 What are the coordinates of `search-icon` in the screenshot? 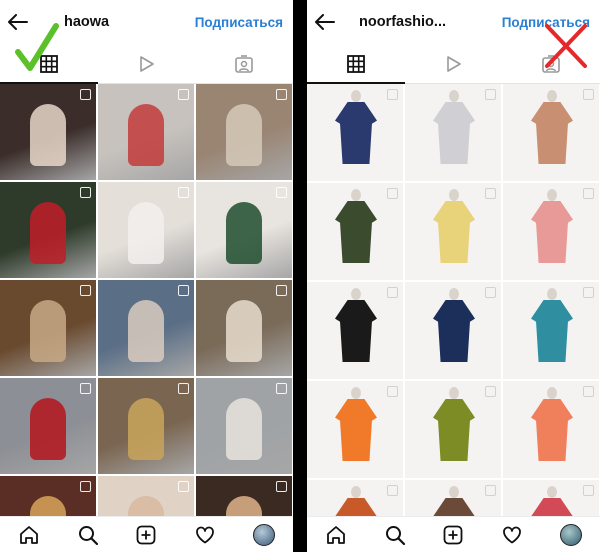 It's located at (88, 535).